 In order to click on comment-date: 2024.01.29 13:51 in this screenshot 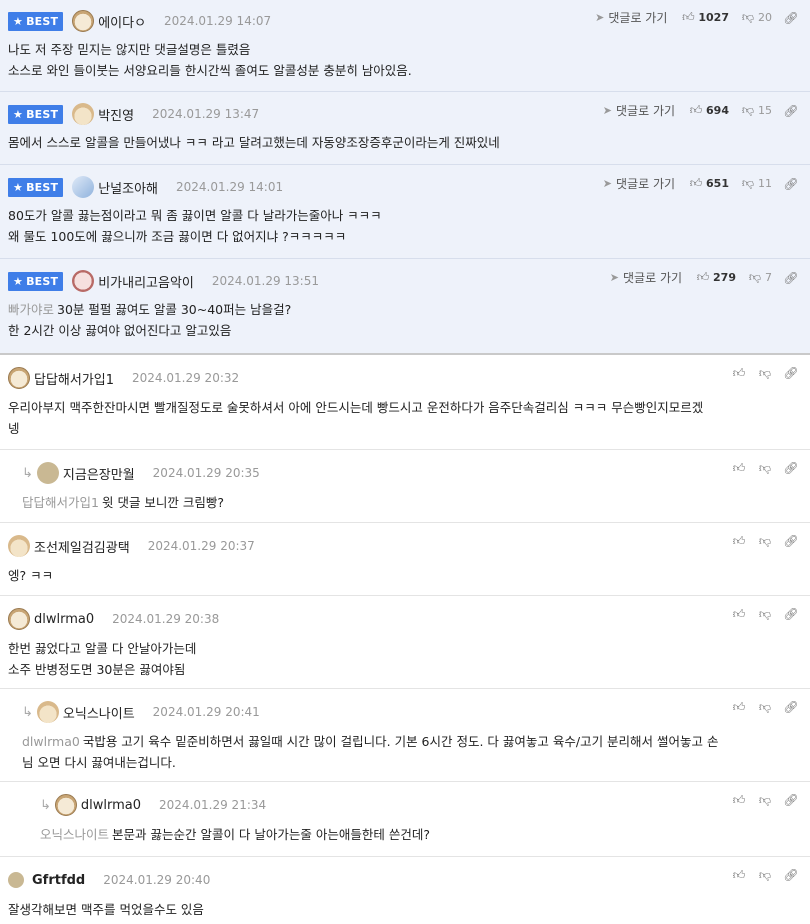, I will do `click(265, 281)`.